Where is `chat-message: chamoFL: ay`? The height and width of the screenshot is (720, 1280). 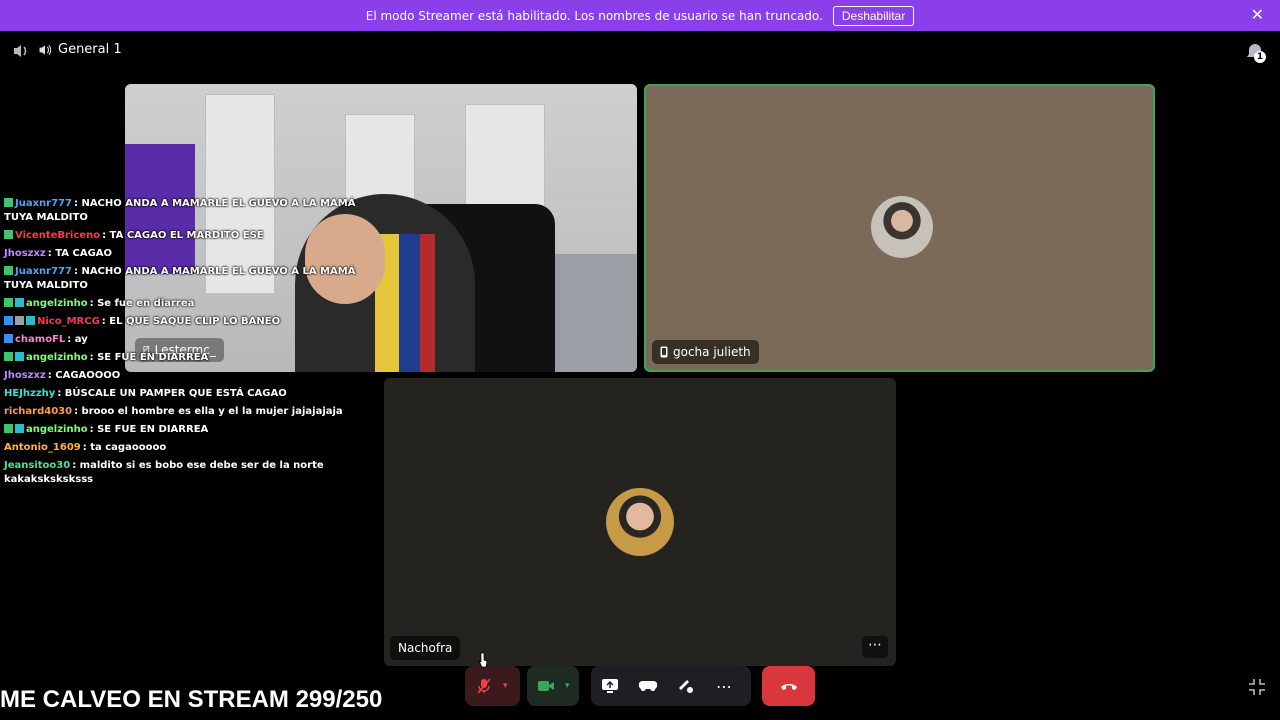
chat-message: chamoFL: ay is located at coordinates (190, 340).